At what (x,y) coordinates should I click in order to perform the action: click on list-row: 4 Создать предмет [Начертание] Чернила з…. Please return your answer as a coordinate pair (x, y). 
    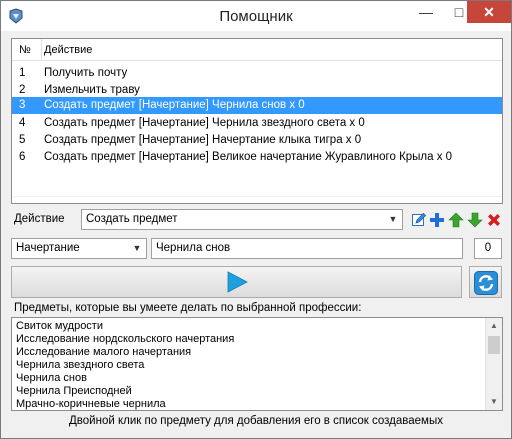
    Looking at the image, I should click on (257, 123).